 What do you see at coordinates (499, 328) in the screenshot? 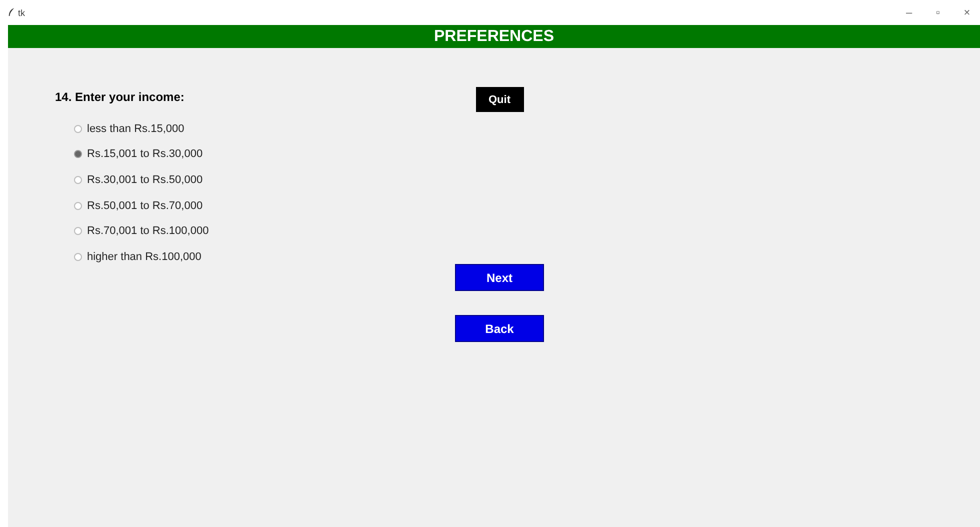
I see `nav-button: Back` at bounding box center [499, 328].